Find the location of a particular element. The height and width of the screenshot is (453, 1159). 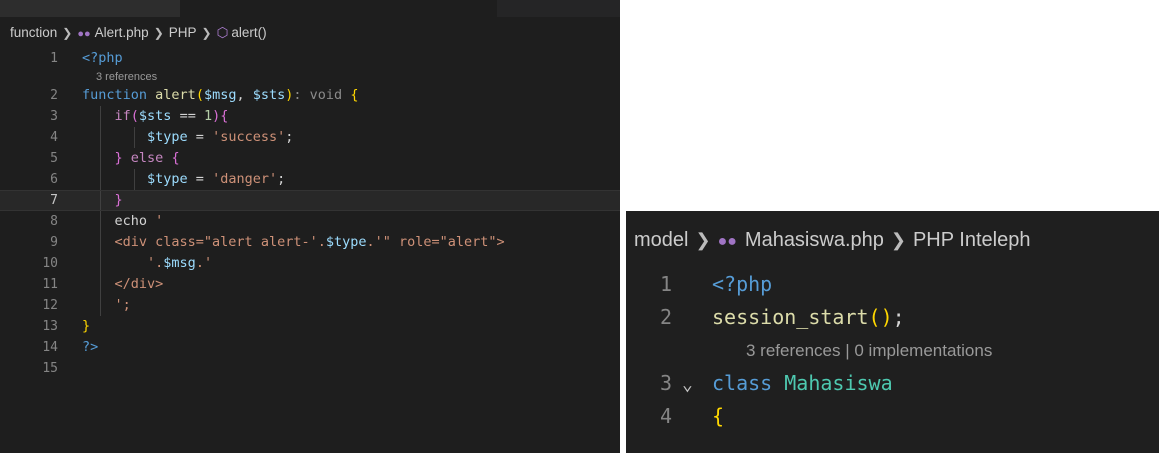

codelens-references: 3 references is located at coordinates (310, 77).